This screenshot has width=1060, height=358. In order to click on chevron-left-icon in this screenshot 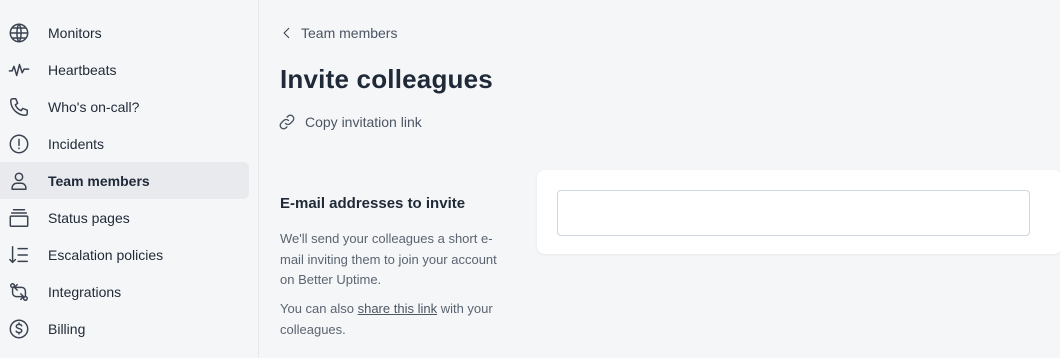, I will do `click(286, 33)`.